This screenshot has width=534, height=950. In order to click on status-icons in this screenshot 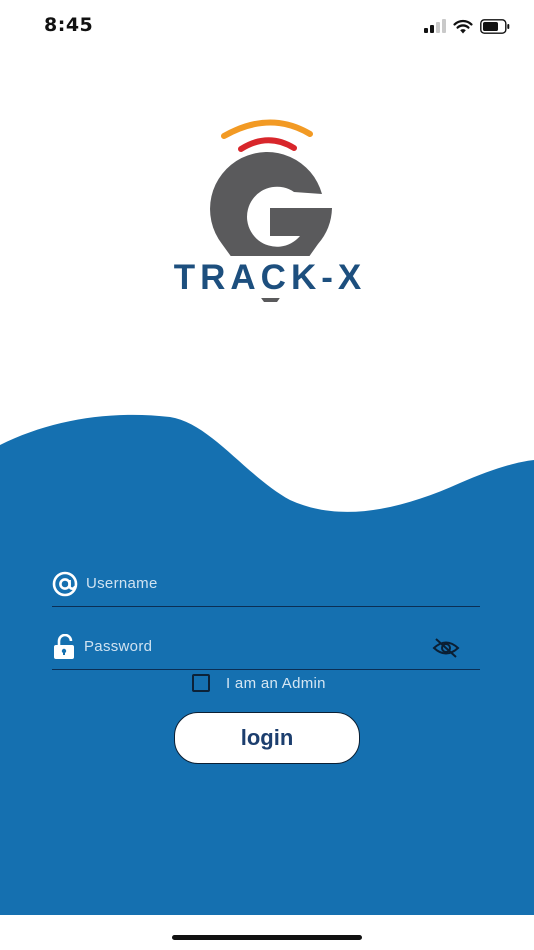, I will do `click(467, 26)`.